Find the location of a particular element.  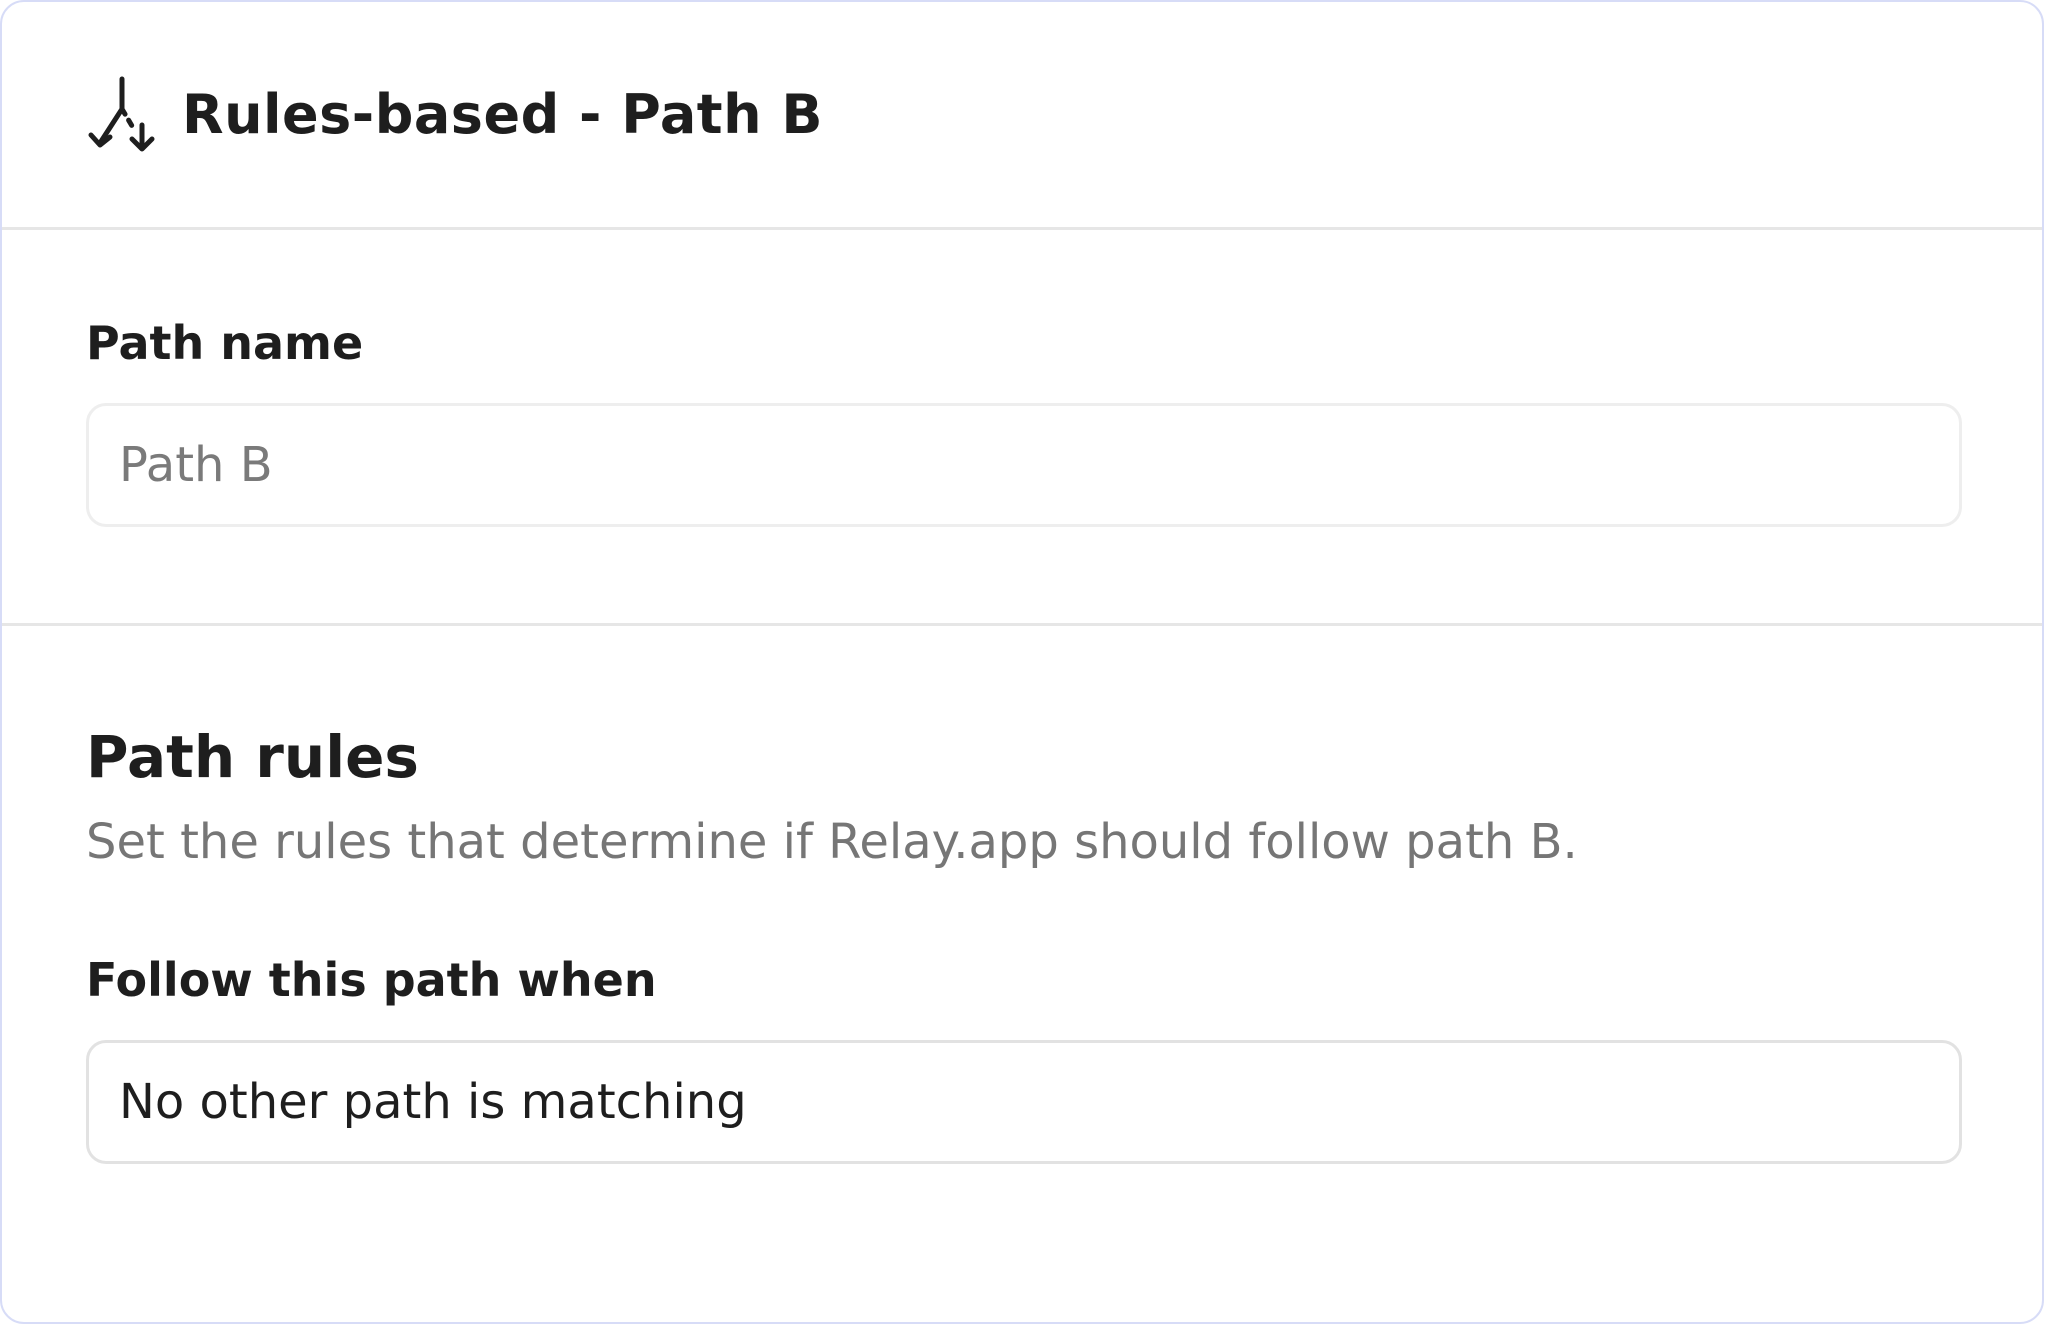

follow-path-condition-select: No other path is matching is located at coordinates (1024, 1101).